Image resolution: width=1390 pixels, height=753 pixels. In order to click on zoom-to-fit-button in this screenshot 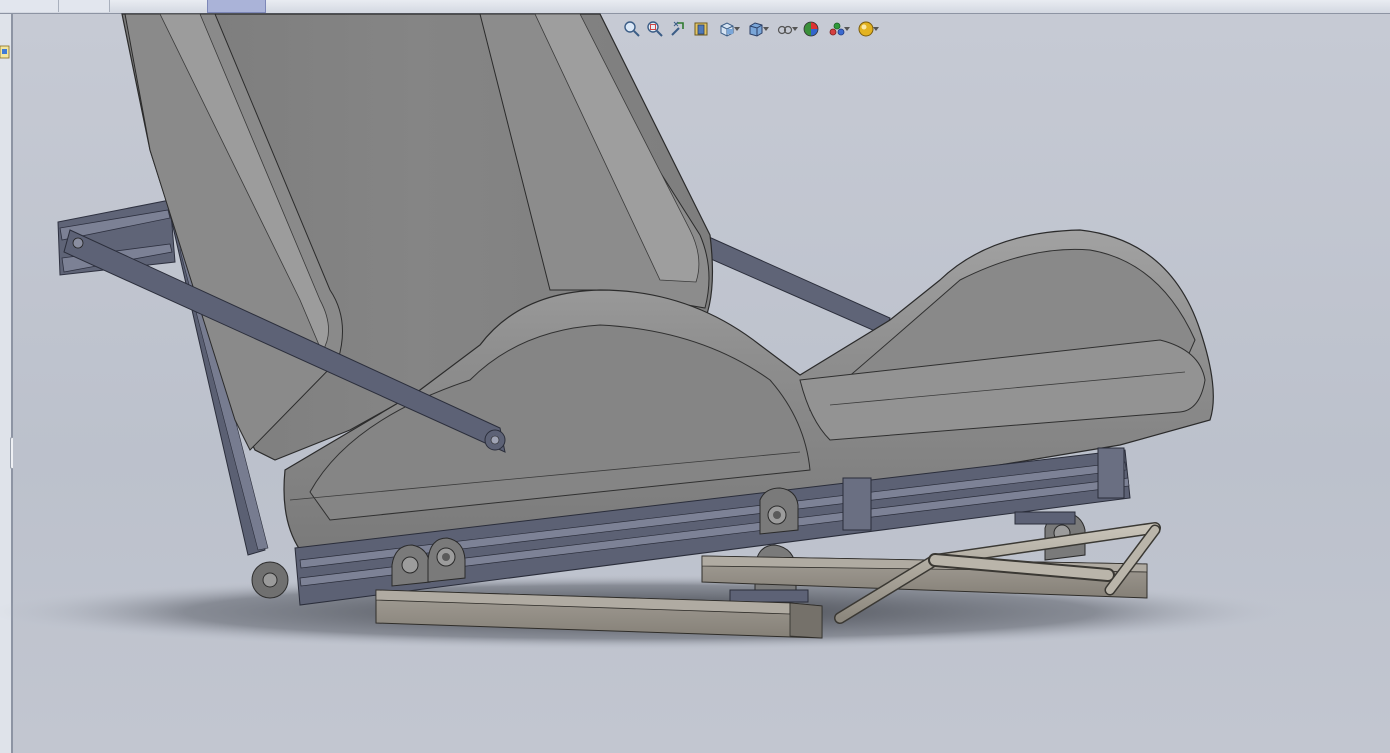, I will do `click(632, 29)`.